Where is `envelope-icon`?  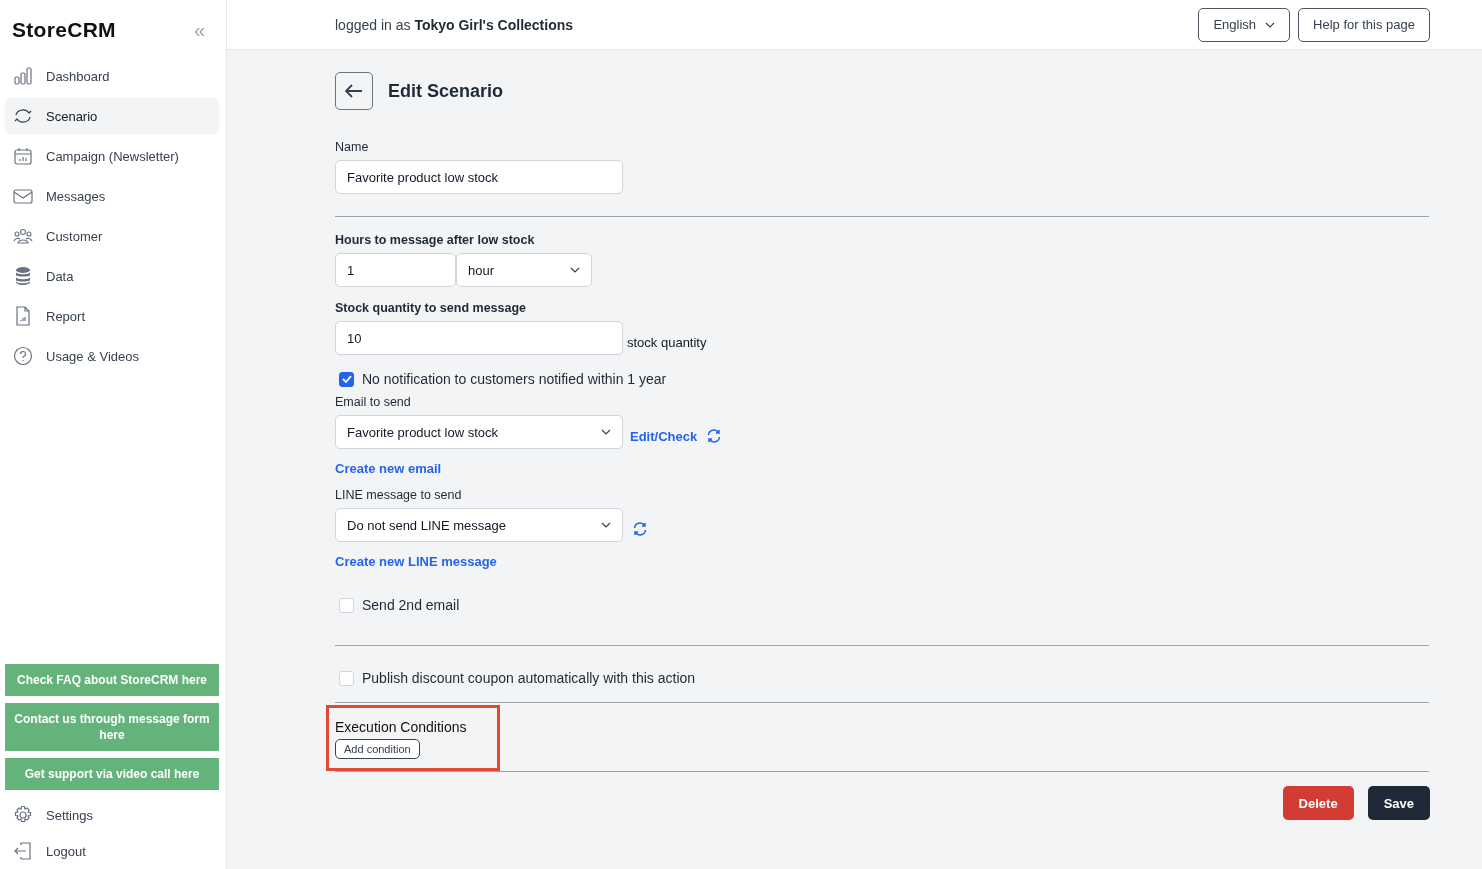
envelope-icon is located at coordinates (23, 196).